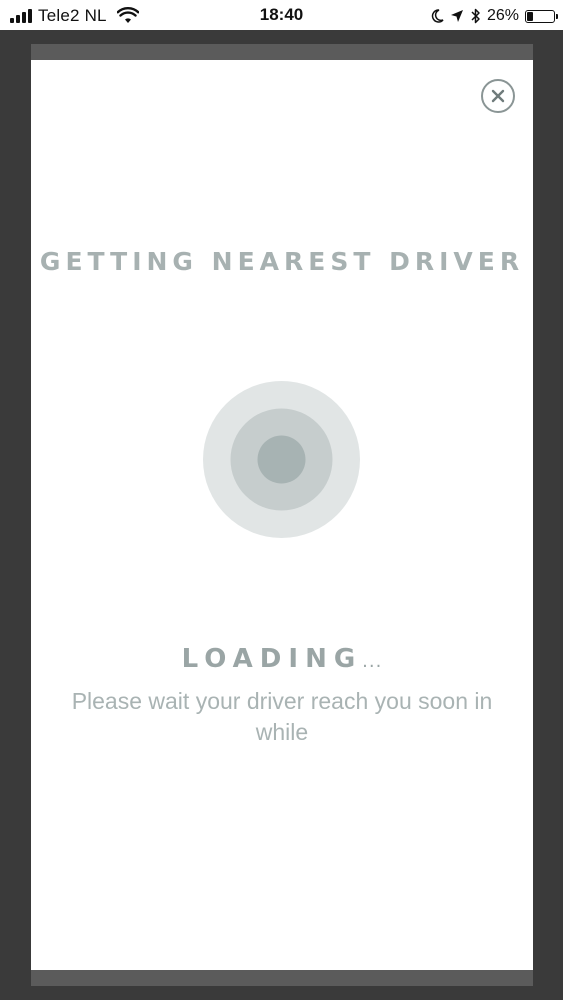  I want to click on radar-pulse-icon, so click(281, 459).